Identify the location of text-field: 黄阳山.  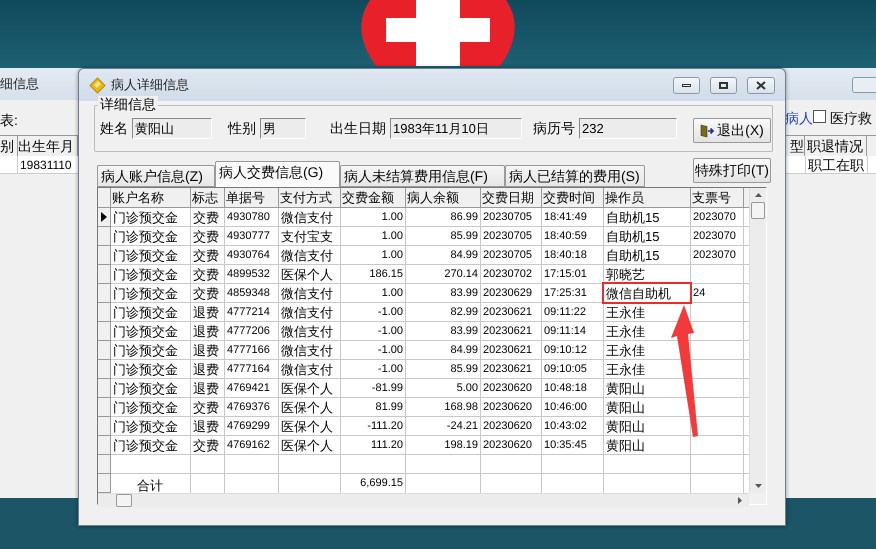
(172, 128).